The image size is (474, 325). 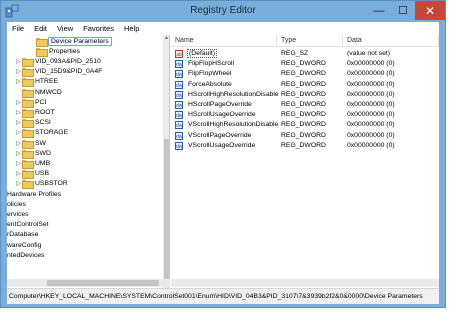 What do you see at coordinates (305, 74) in the screenshot?
I see `value-row: dw FlipFlopWheel REG_DWORD 0x00000000 (0)` at bounding box center [305, 74].